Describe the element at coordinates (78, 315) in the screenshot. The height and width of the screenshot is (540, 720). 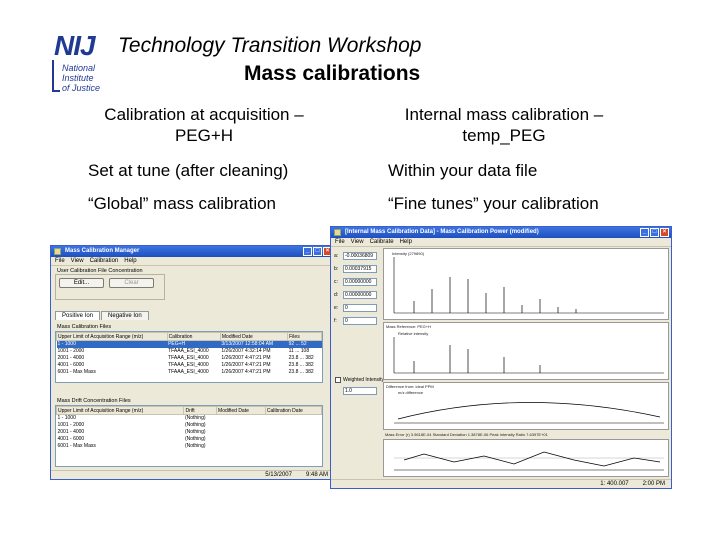
I see `tab-positive-ion: Positive Ion` at that location.